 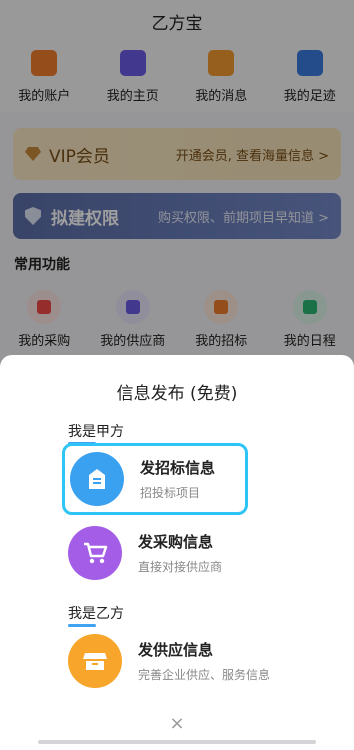 What do you see at coordinates (97, 479) in the screenshot?
I see `bid-document-icon` at bounding box center [97, 479].